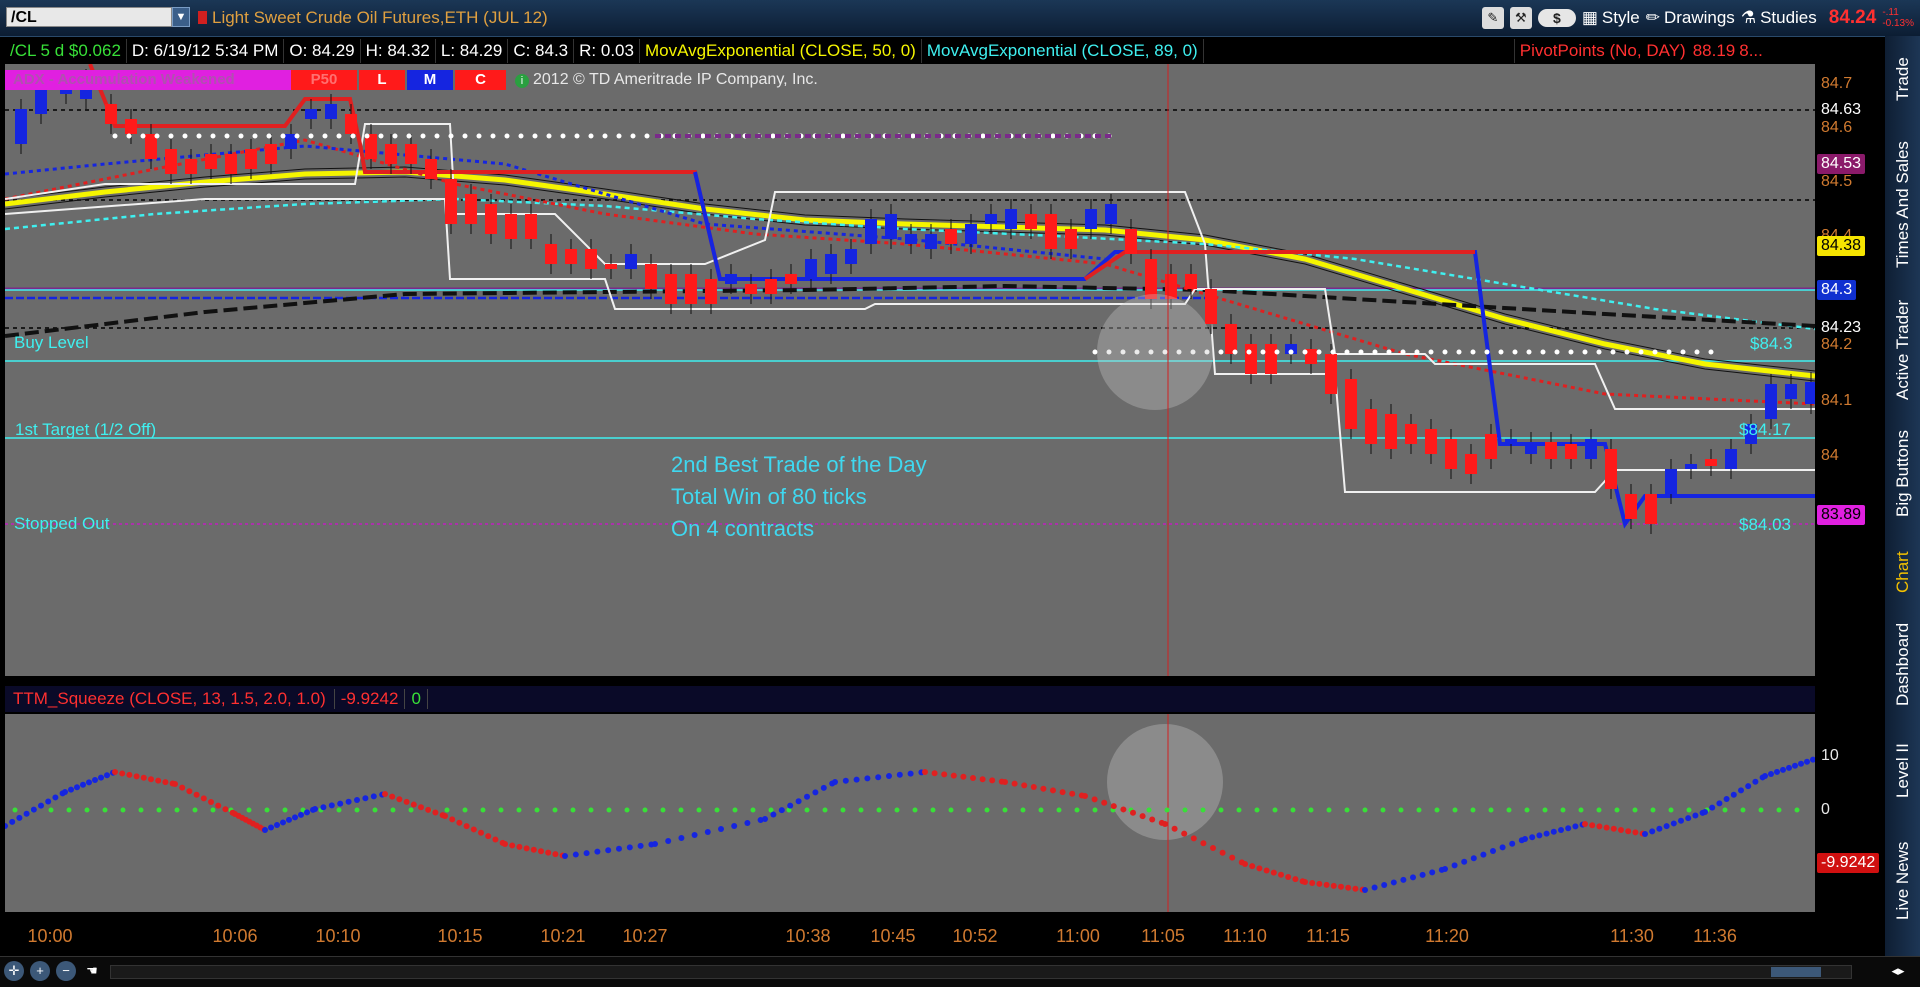 Image resolution: width=1920 pixels, height=987 pixels. I want to click on zoom-out-icon: −, so click(66, 971).